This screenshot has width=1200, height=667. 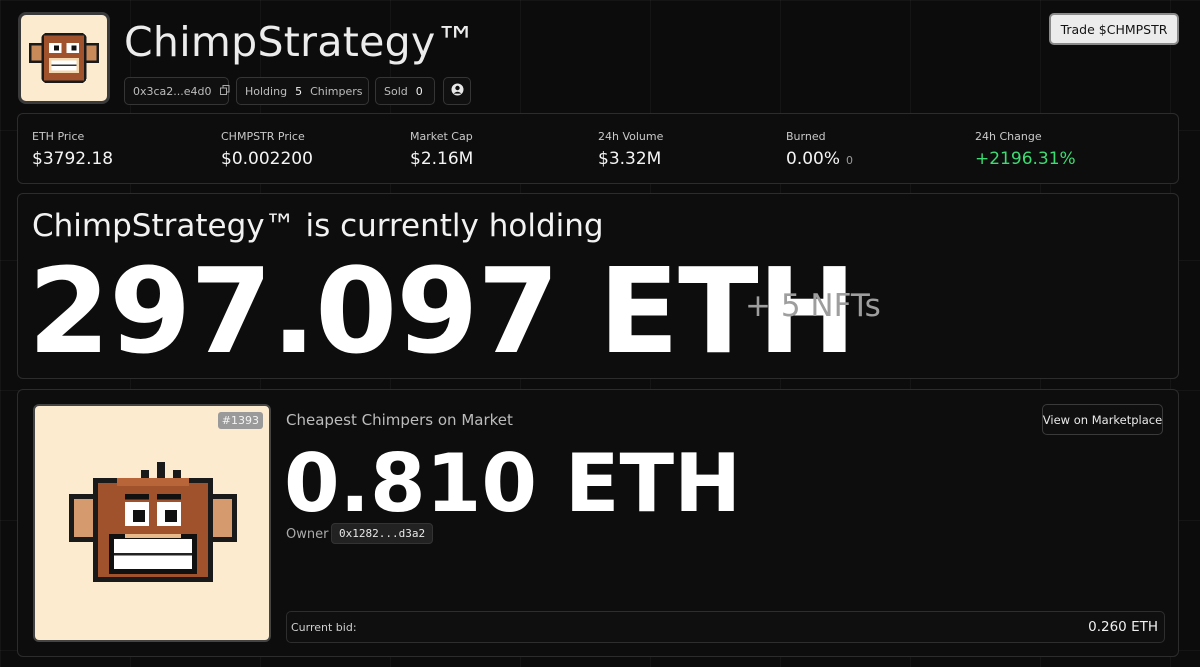 What do you see at coordinates (172, 91) in the screenshot?
I see `contract-address: 0x3ca2...e4d0` at bounding box center [172, 91].